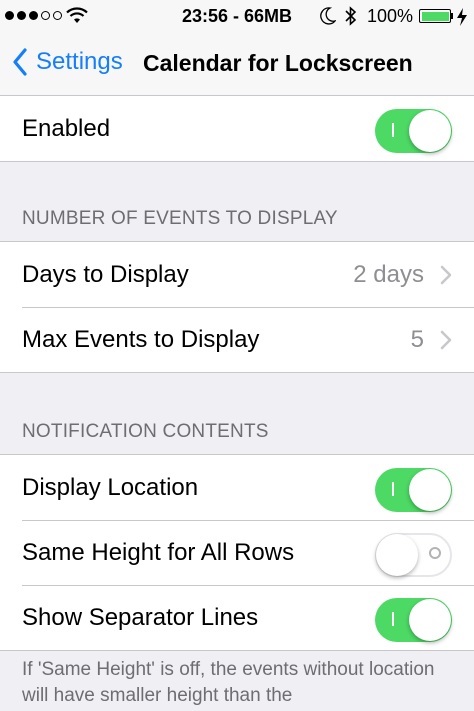  What do you see at coordinates (110, 487) in the screenshot?
I see `display-location-label: Display Location` at bounding box center [110, 487].